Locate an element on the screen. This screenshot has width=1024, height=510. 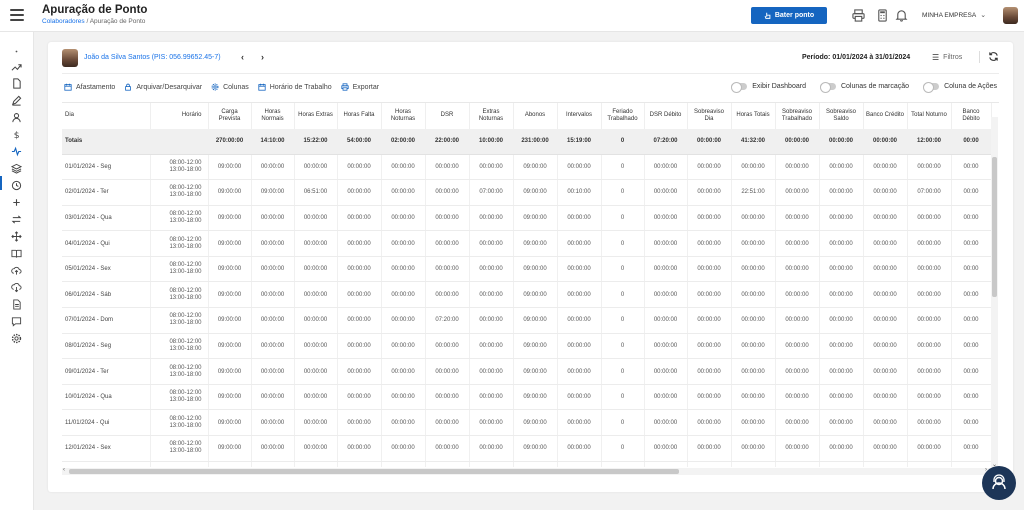
column-header: Total Noturno is located at coordinates (929, 116).